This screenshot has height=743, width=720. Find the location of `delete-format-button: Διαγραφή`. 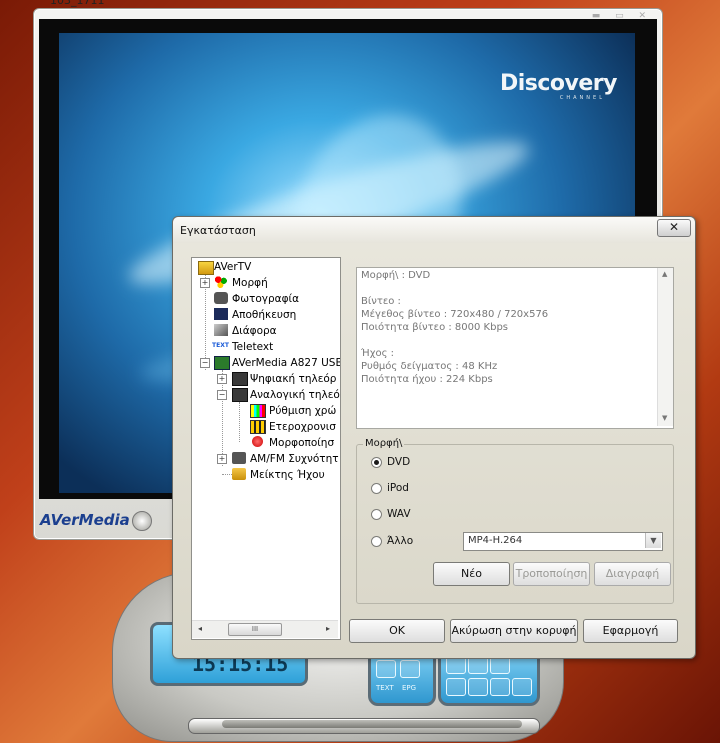

delete-format-button: Διαγραφή is located at coordinates (632, 574).